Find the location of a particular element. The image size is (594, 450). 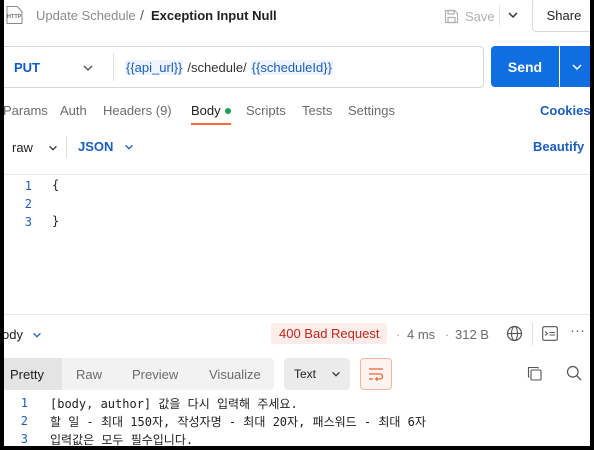

response-format-select: Text is located at coordinates (317, 374).